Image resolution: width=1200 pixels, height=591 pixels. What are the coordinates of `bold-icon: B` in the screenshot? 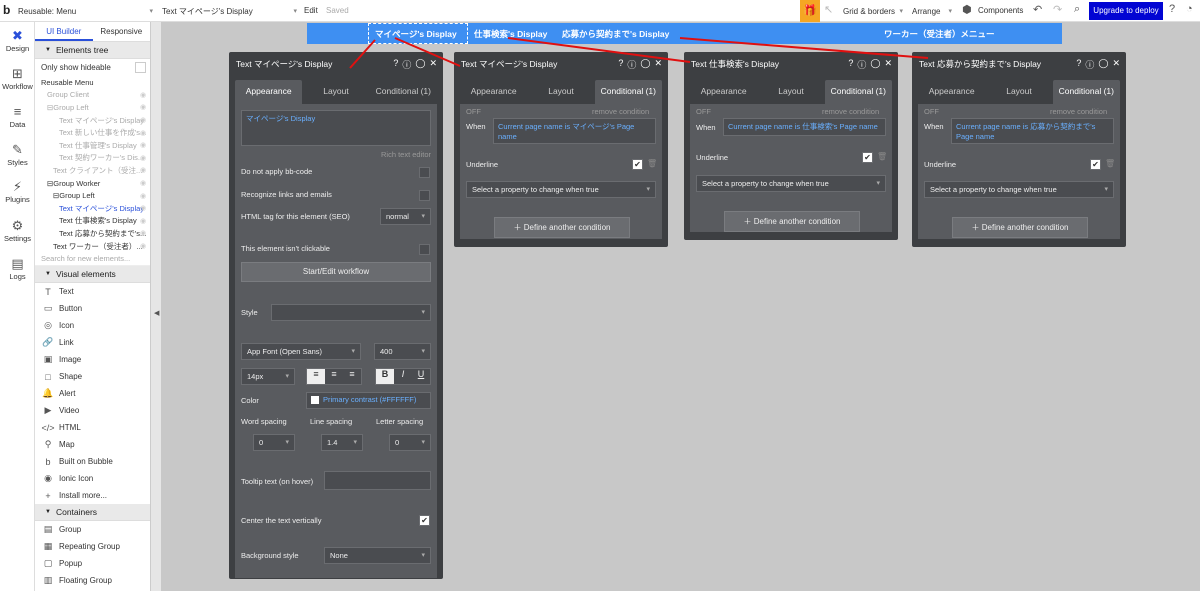 It's located at (385, 376).